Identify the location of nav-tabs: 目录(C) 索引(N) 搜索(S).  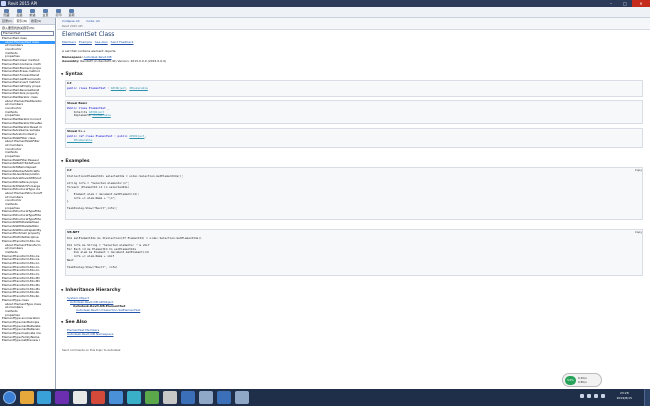
(27, 21).